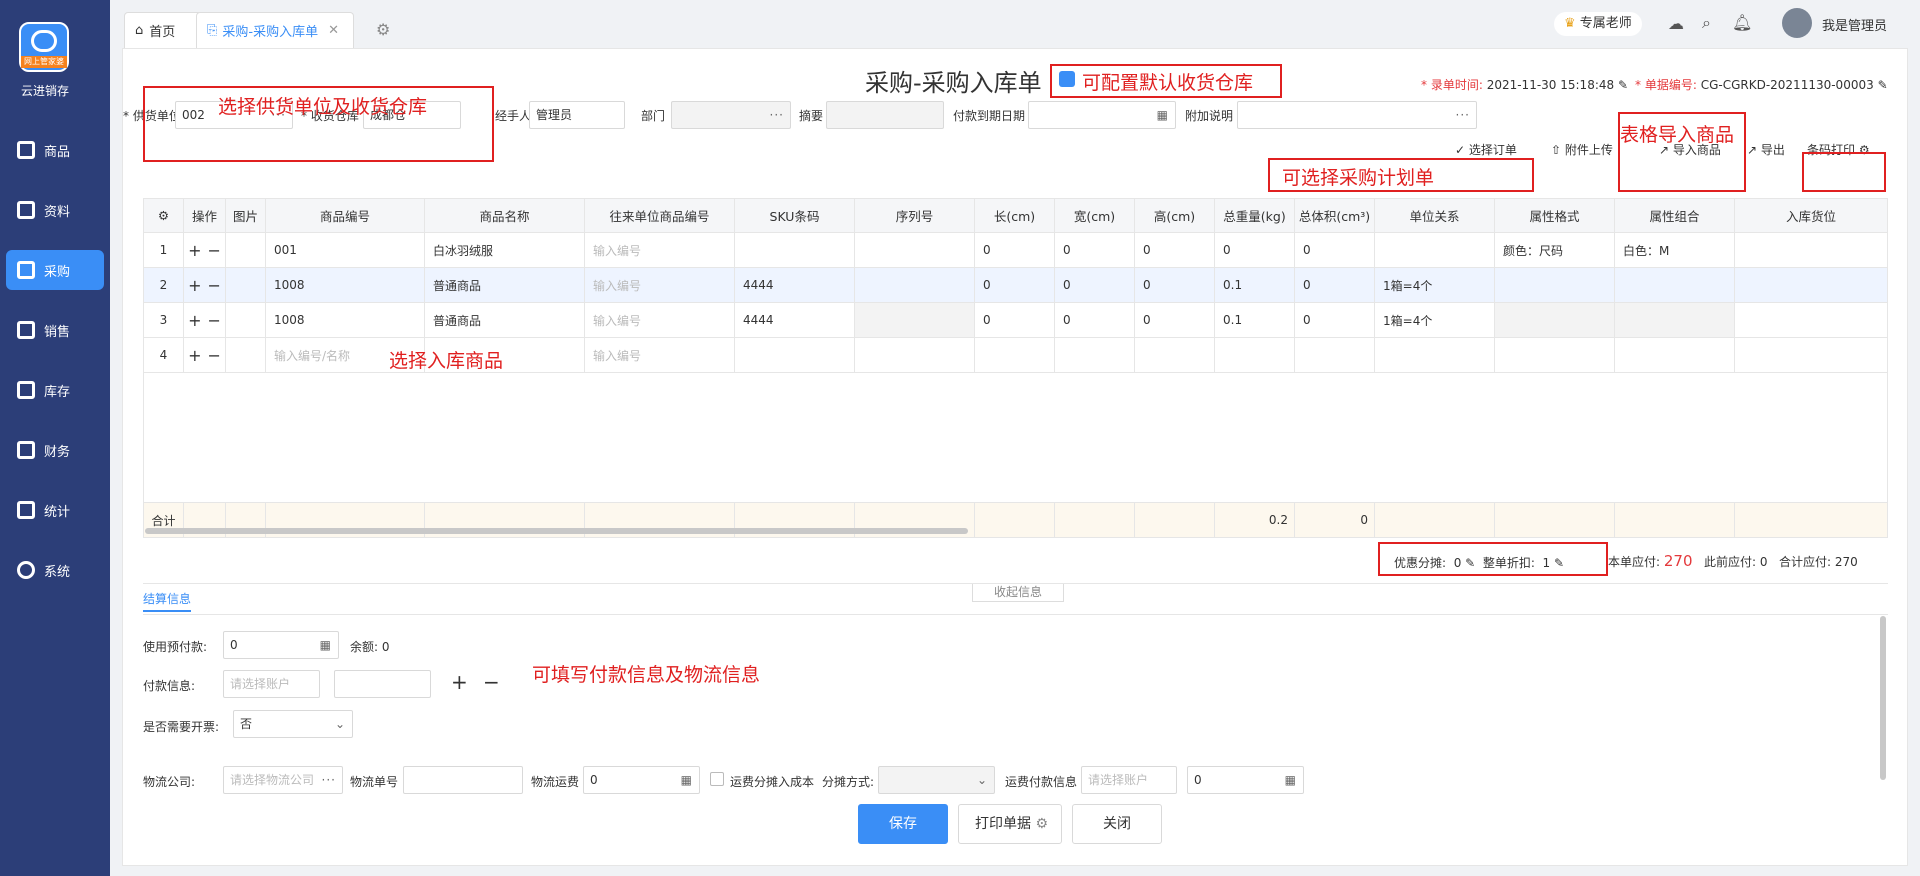 The image size is (1920, 876). Describe the element at coordinates (577, 115) in the screenshot. I see `handler-input: 管理员` at that location.